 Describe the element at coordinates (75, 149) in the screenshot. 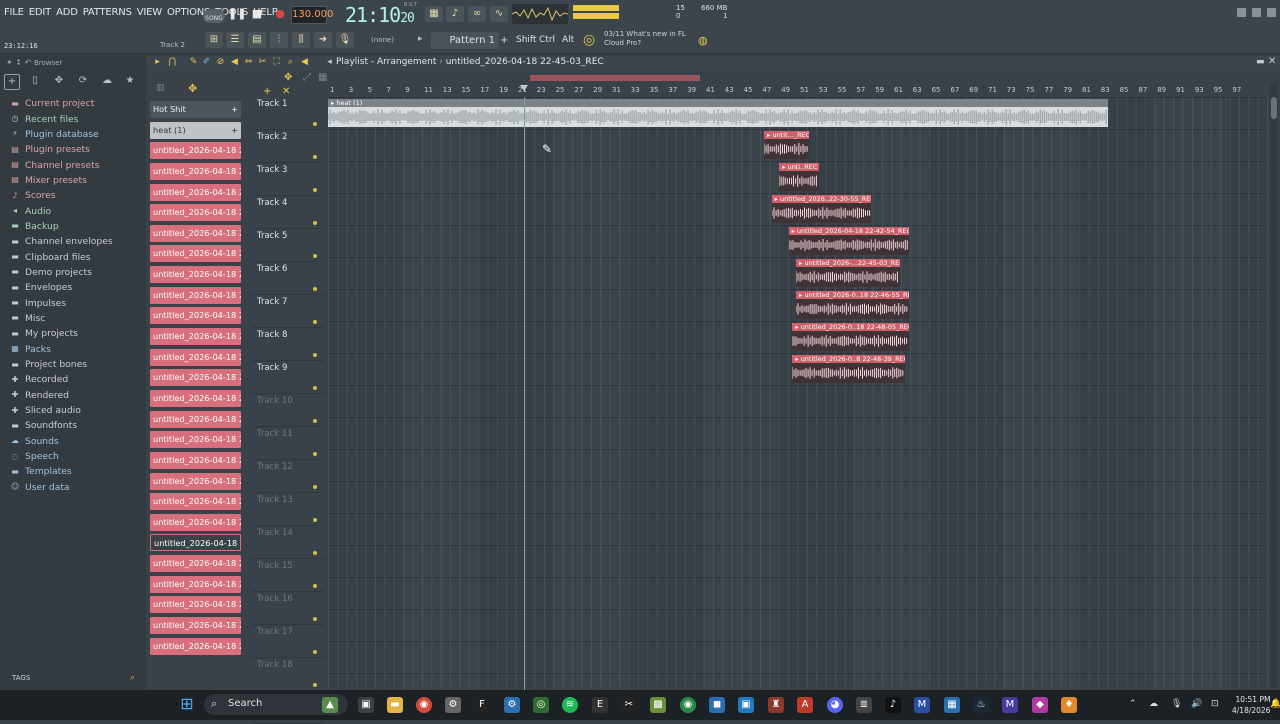

I see `browser-item: ▤ Plugin presets` at that location.